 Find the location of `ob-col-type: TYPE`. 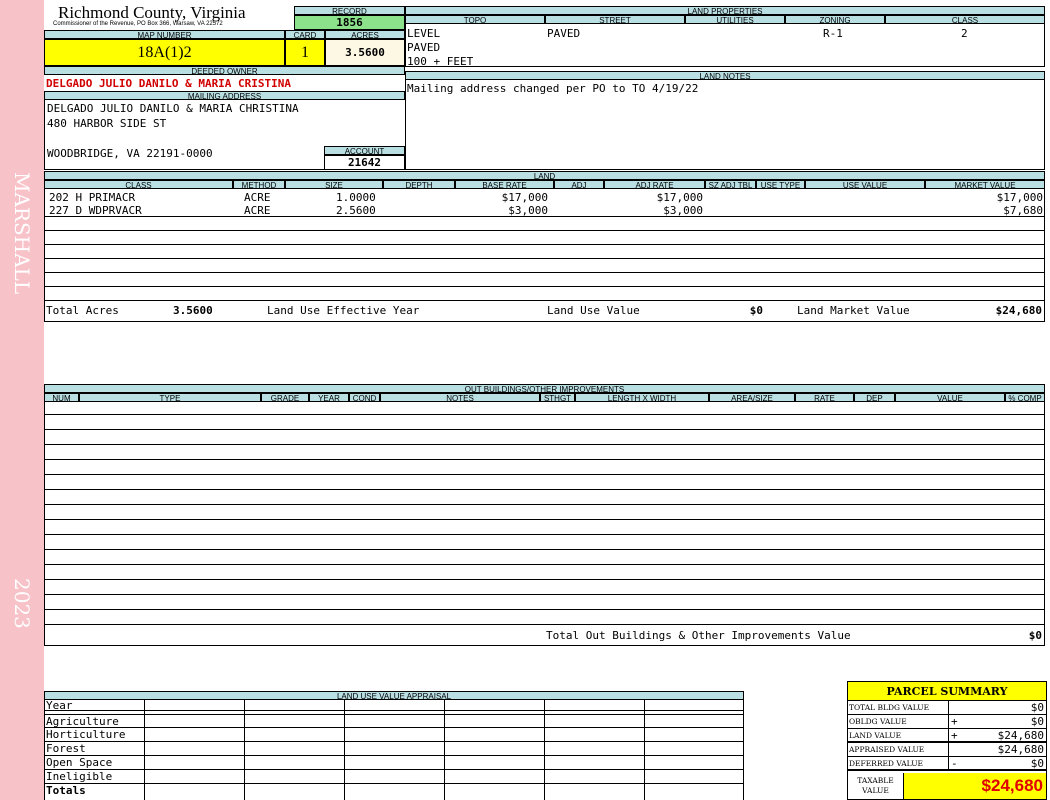

ob-col-type: TYPE is located at coordinates (170, 397).